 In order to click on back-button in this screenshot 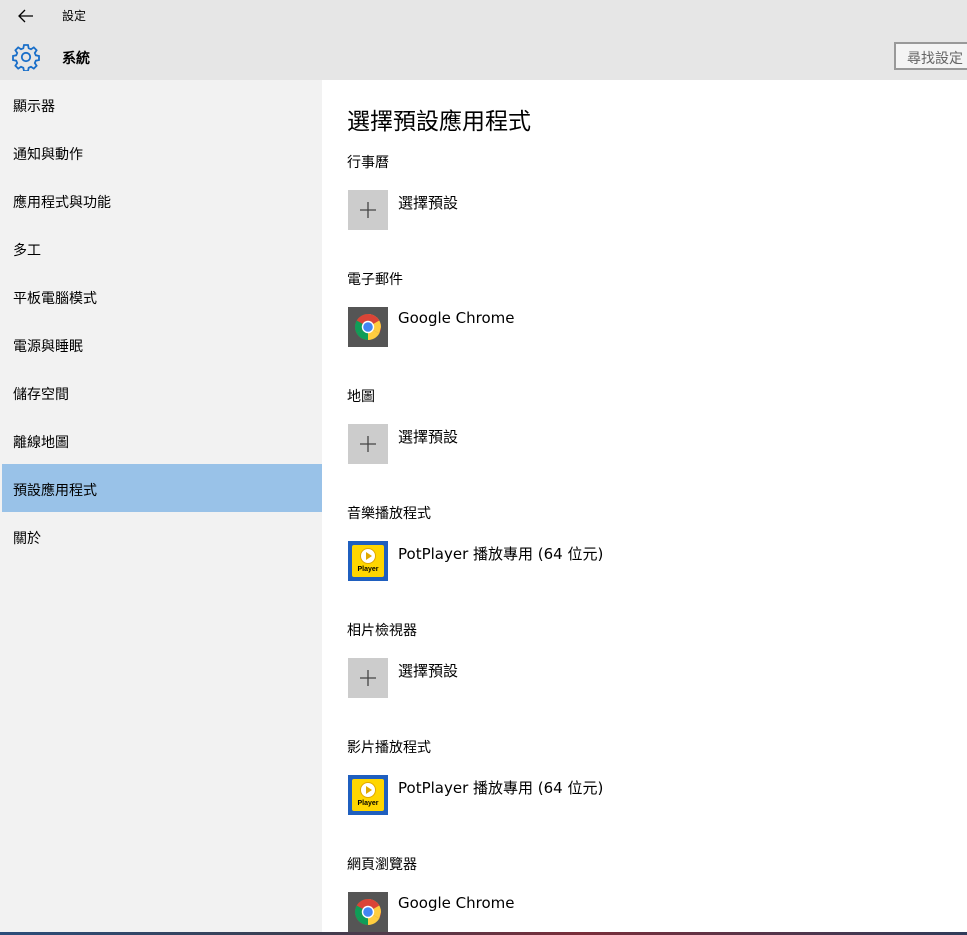, I will do `click(26, 16)`.